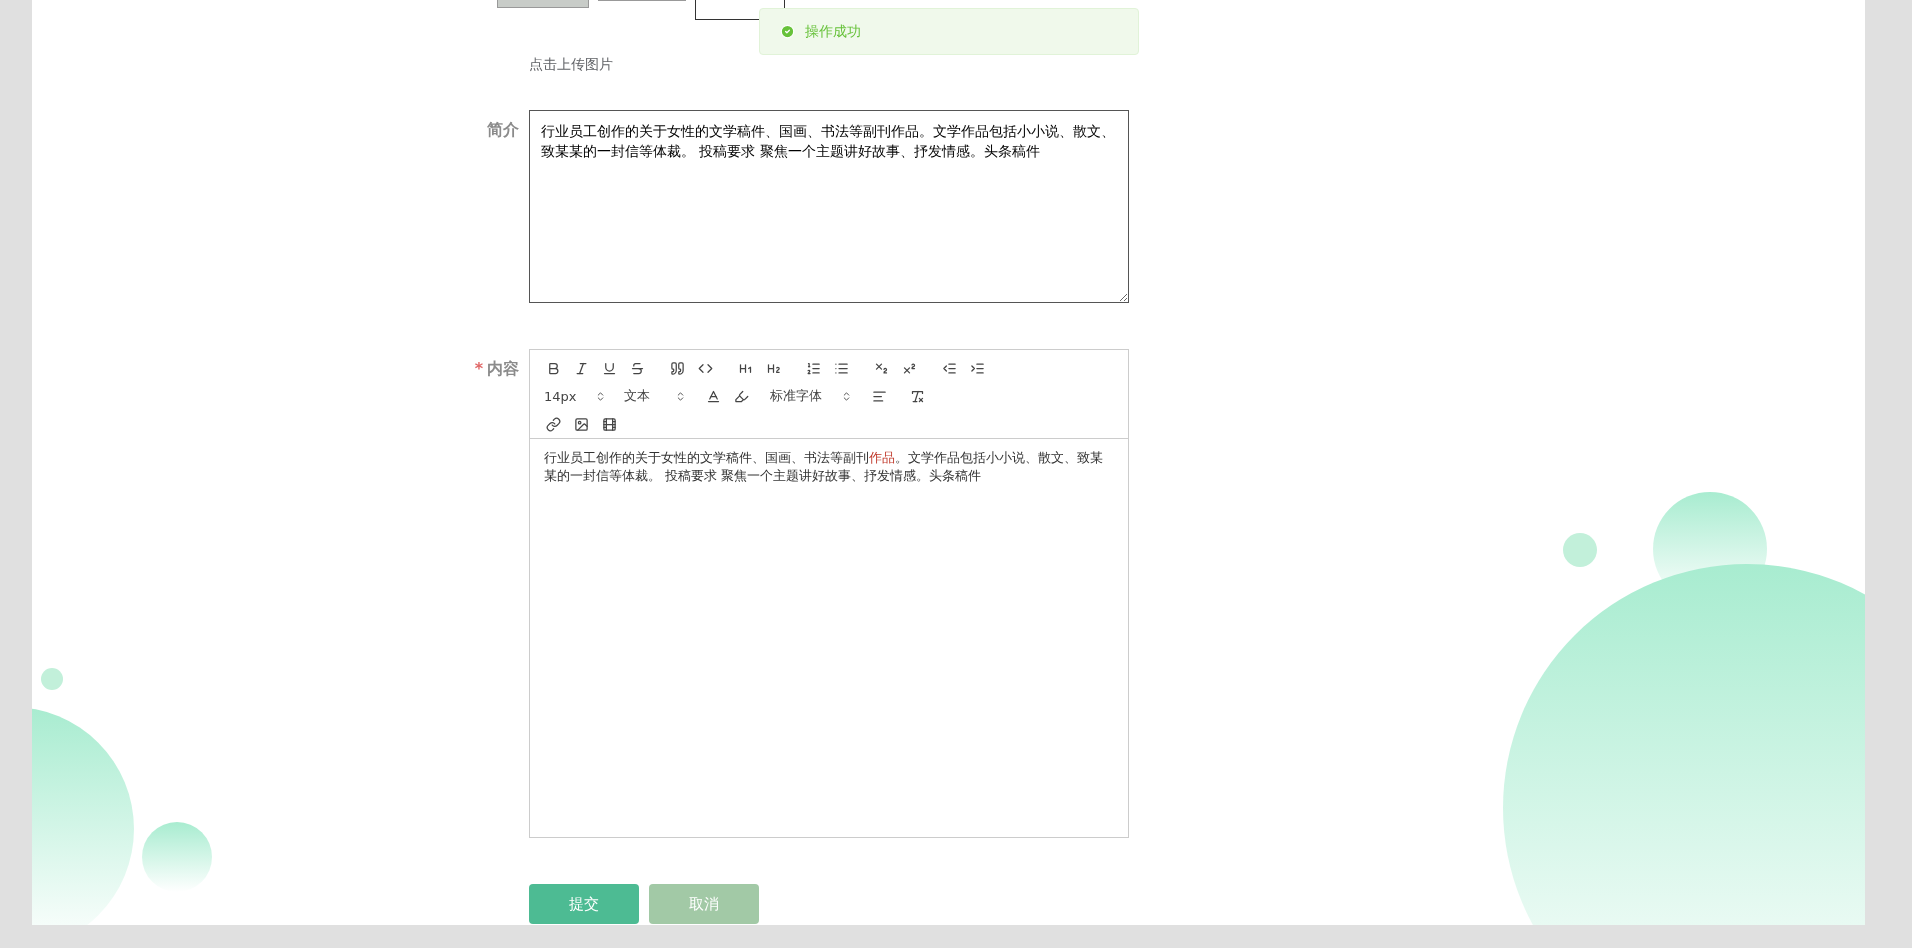  I want to click on field-label: 简介, so click(503, 129).